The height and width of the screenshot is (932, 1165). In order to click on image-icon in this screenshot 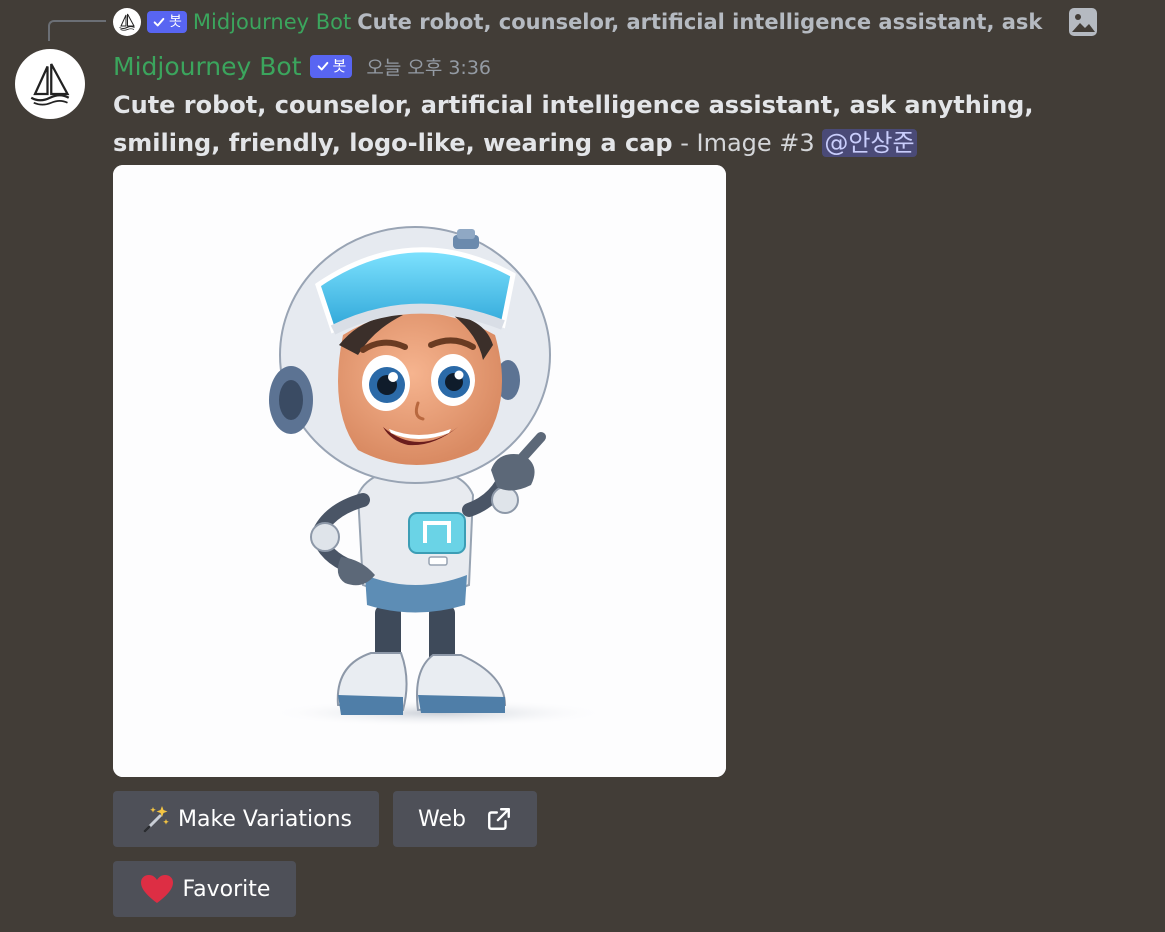, I will do `click(1083, 22)`.